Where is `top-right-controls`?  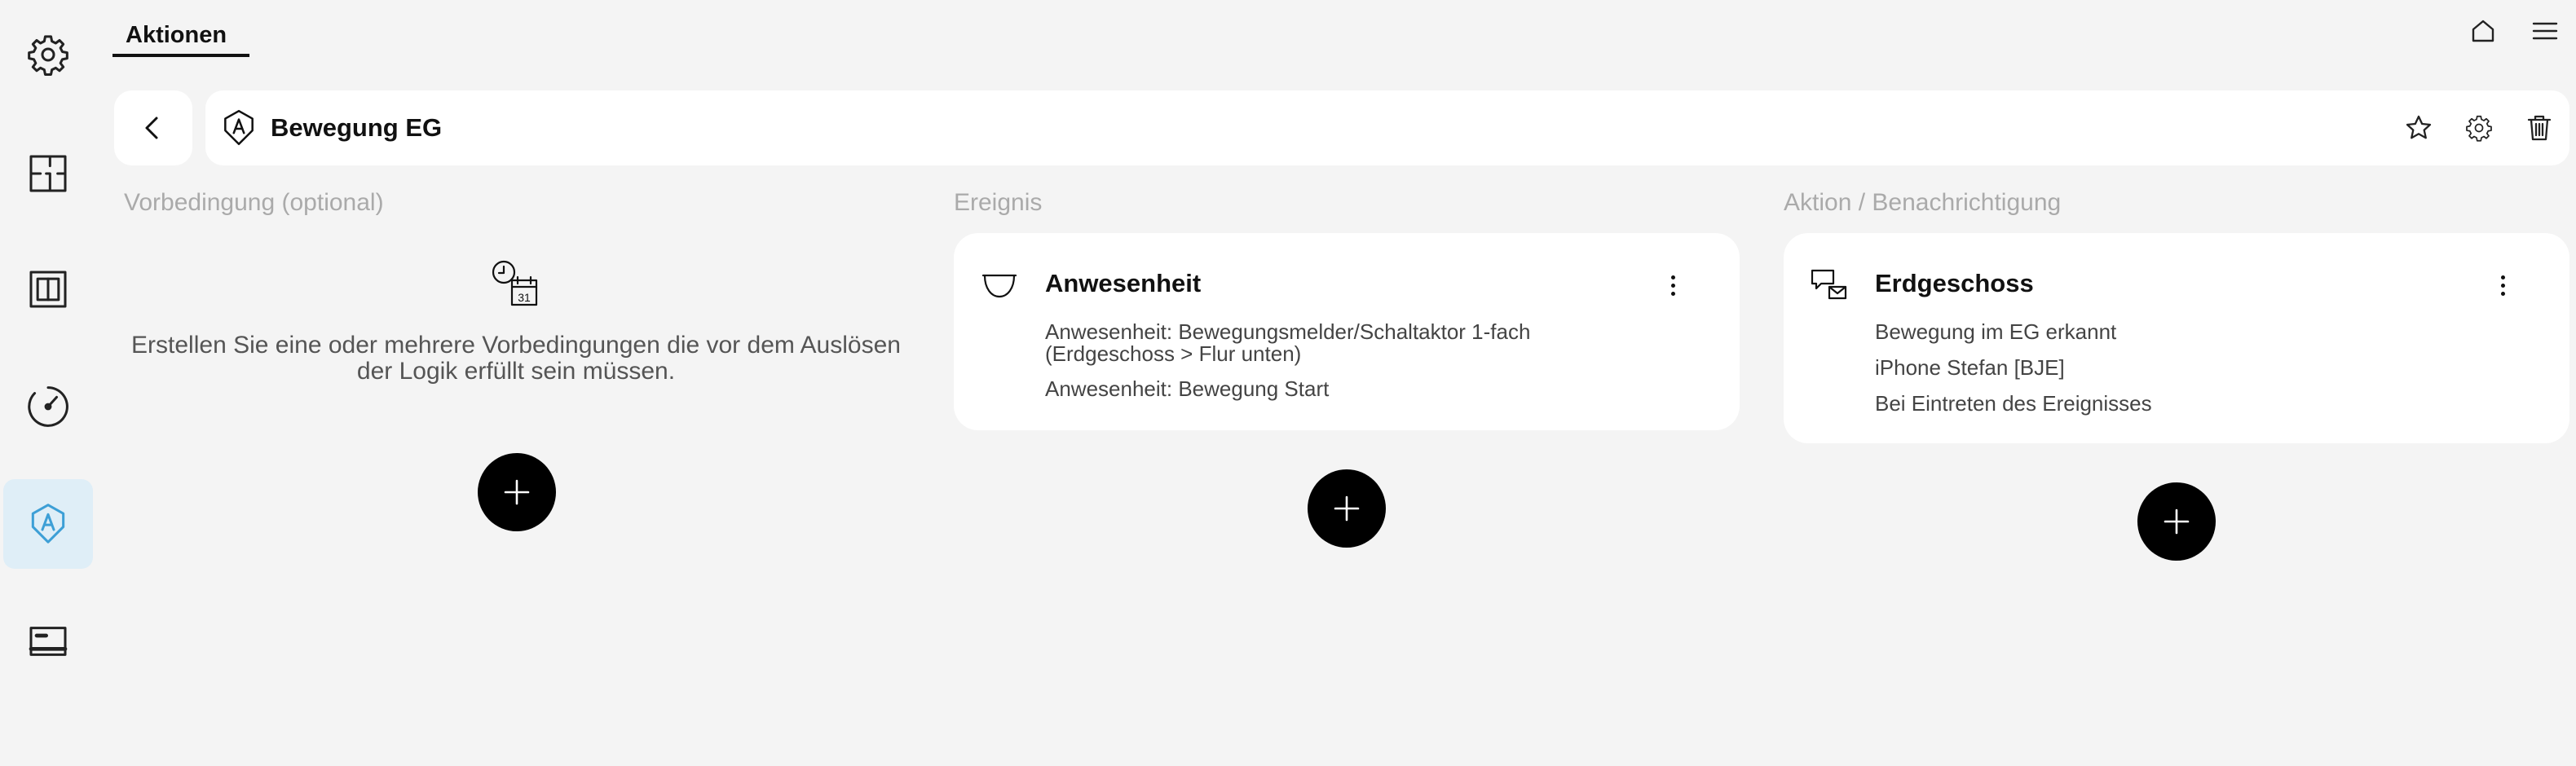 top-right-controls is located at coordinates (2514, 31).